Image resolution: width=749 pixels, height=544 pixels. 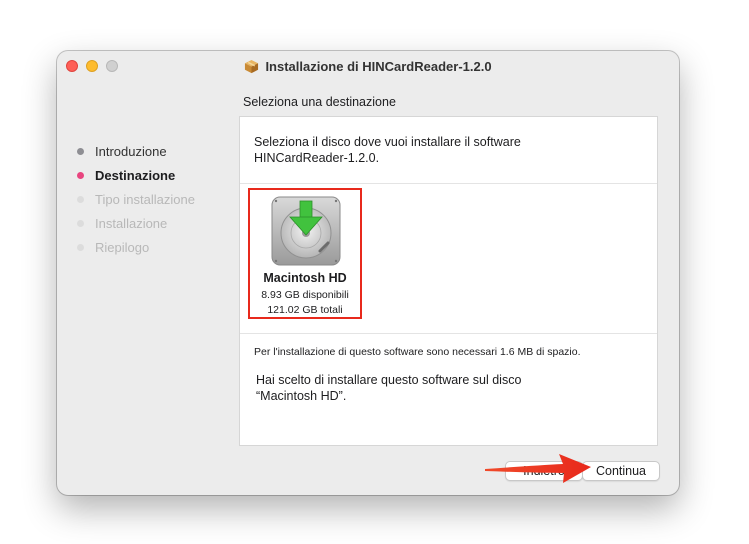 I want to click on step-label: Destinazione, so click(x=135, y=175).